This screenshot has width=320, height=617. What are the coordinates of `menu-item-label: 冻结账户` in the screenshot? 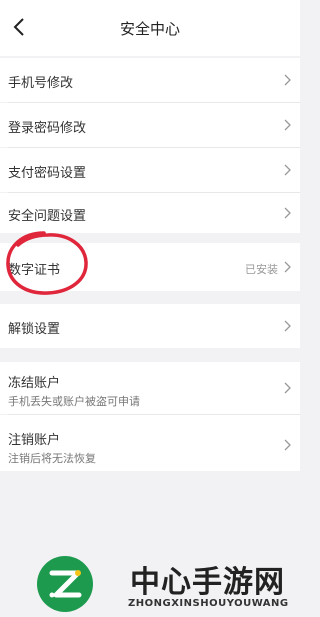 It's located at (34, 383).